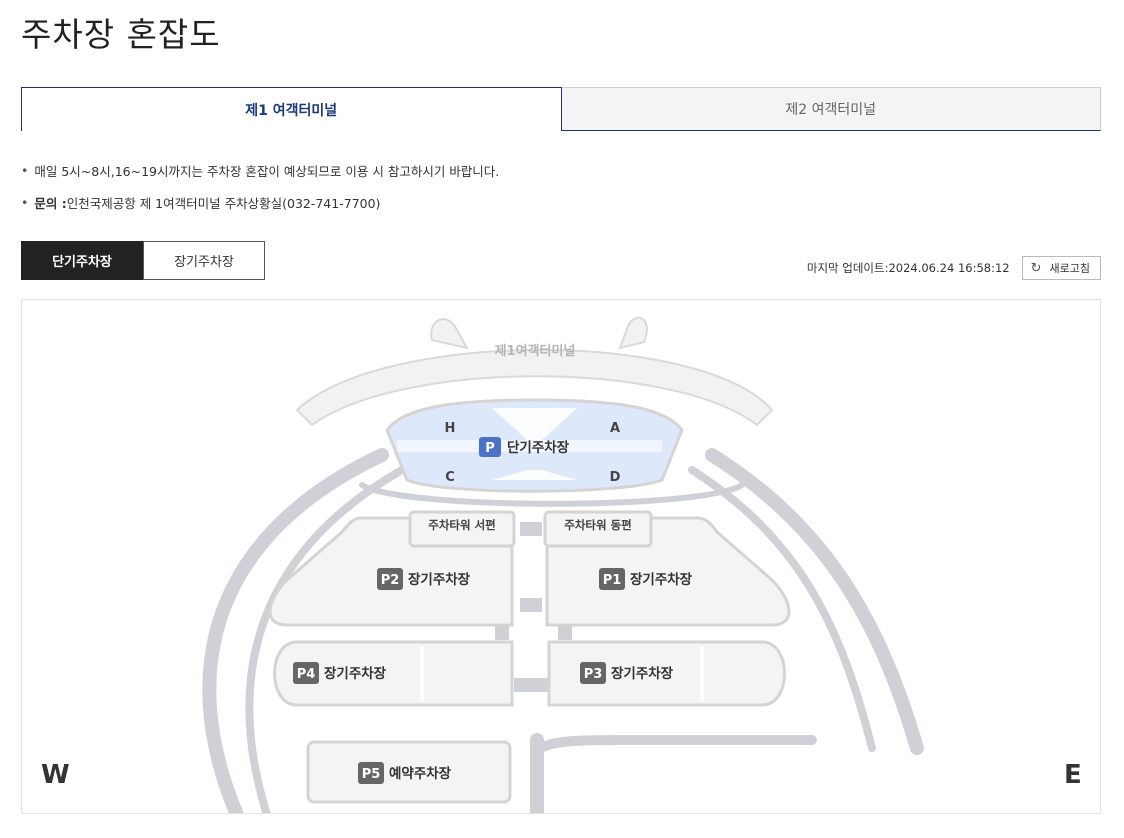 This screenshot has height=838, width=1124. Describe the element at coordinates (223, 203) in the screenshot. I see `notice-inquiry-text: 인천국제공항 제 1여객터미널 주차상황실(032-741-7700)` at that location.